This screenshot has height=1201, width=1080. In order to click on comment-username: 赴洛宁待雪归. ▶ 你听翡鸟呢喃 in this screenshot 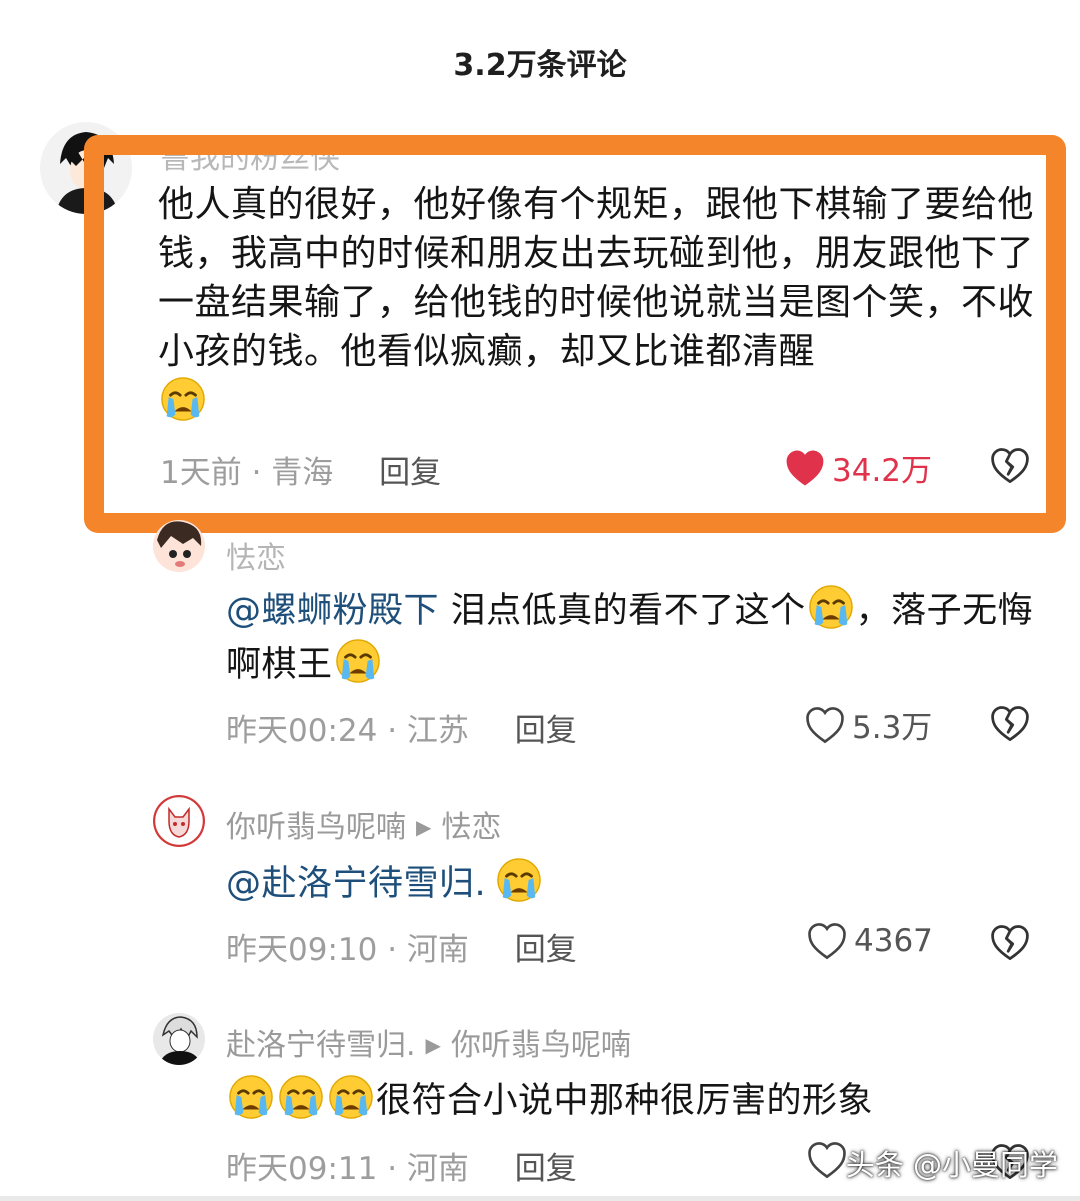, I will do `click(428, 1042)`.